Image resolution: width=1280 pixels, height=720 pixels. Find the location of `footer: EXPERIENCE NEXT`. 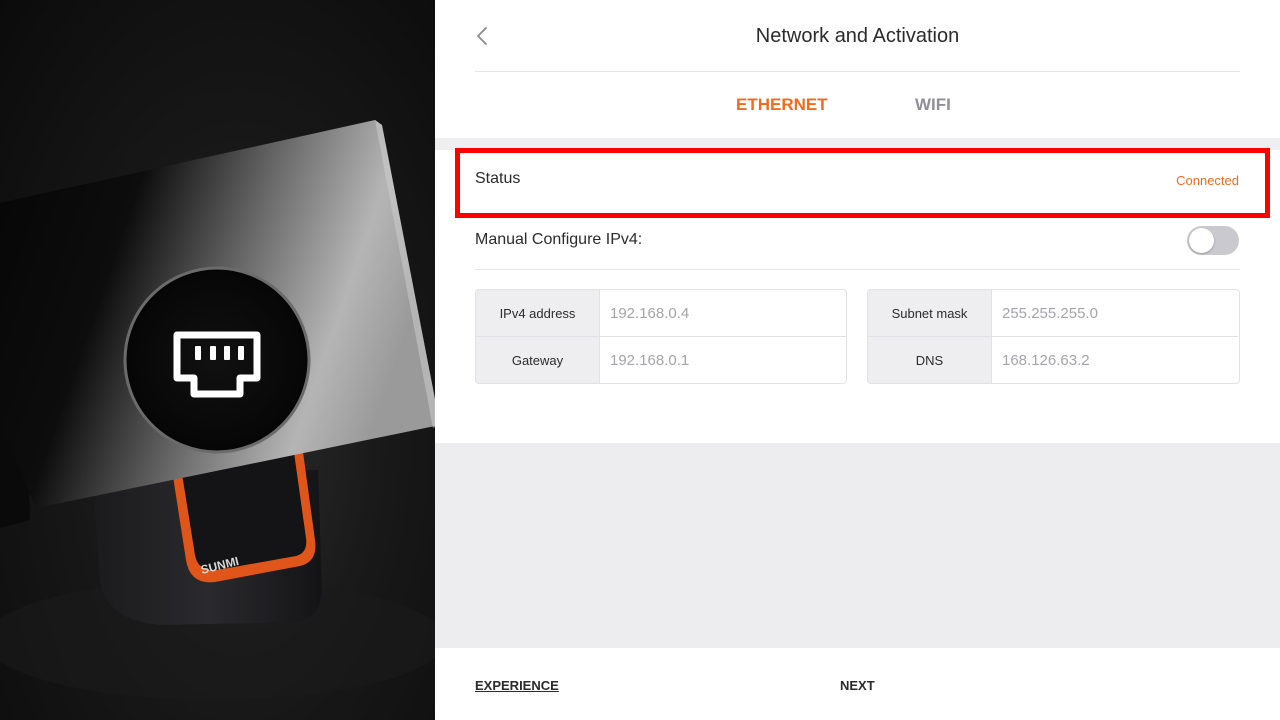

footer: EXPERIENCE NEXT is located at coordinates (857, 684).